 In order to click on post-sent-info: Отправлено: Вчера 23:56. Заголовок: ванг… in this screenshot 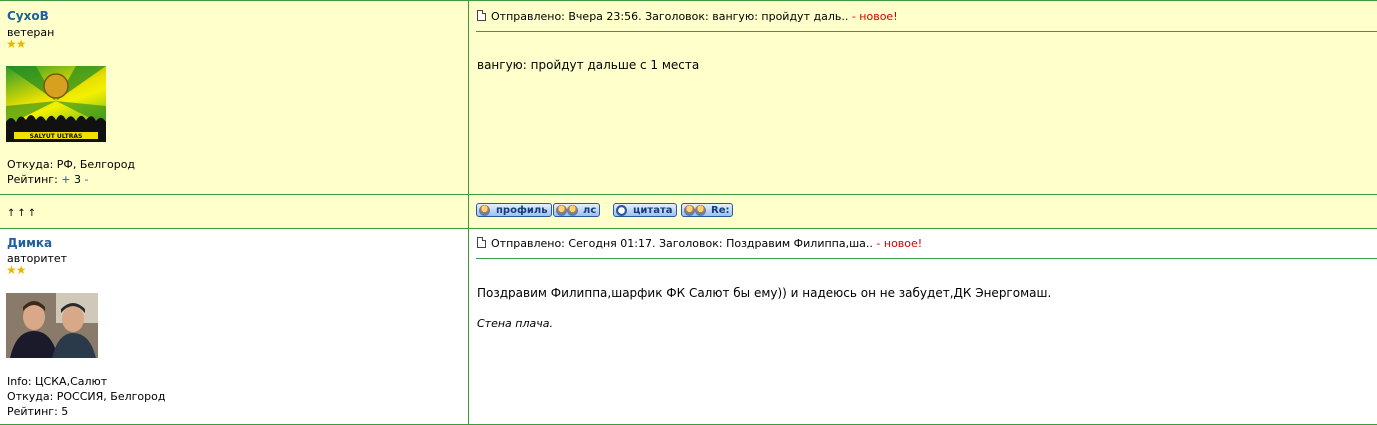, I will do `click(670, 16)`.